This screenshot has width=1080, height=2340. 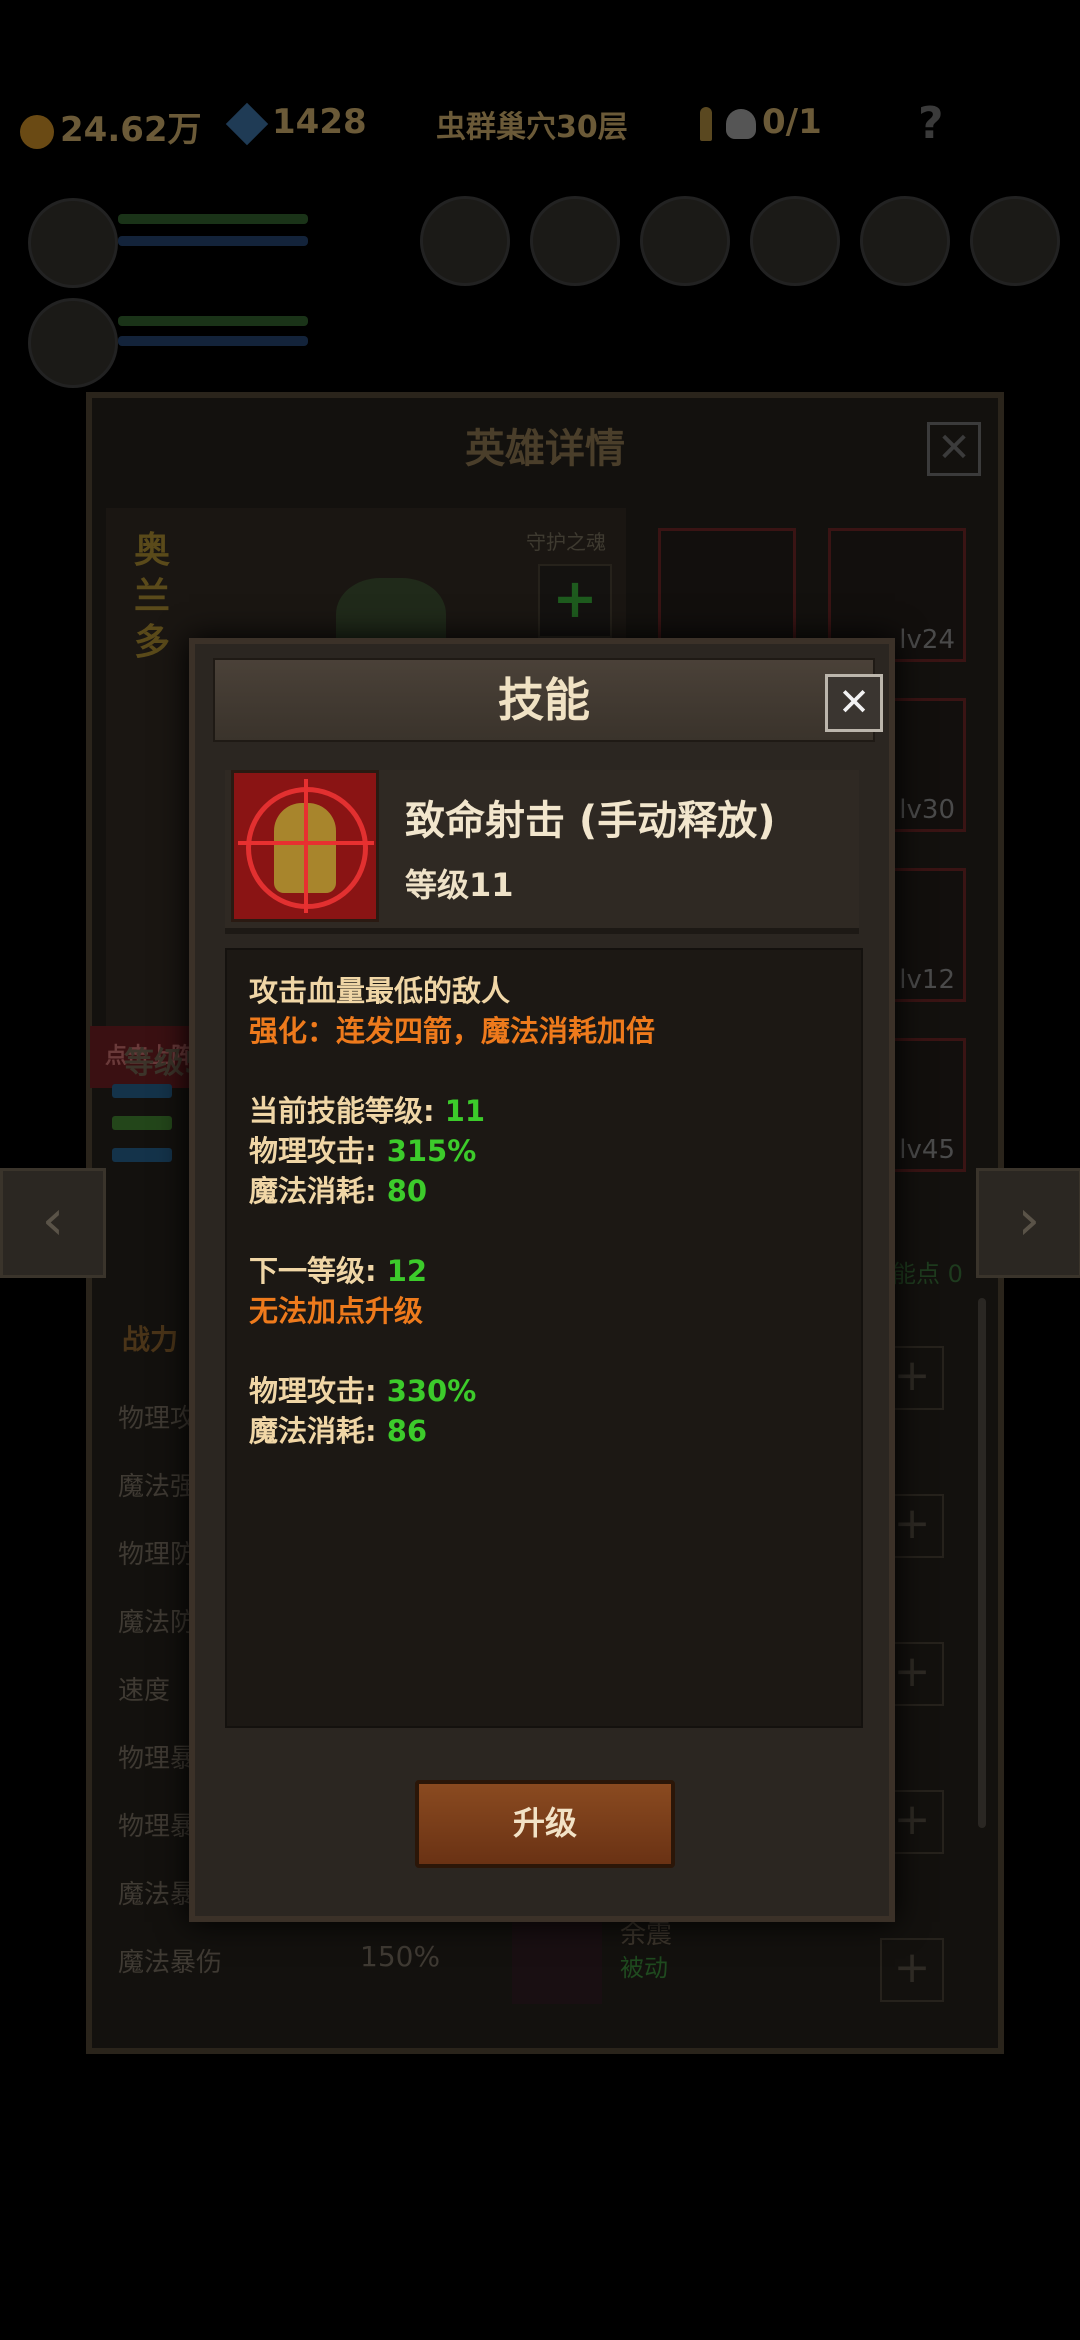 What do you see at coordinates (157, 1623) in the screenshot?
I see `stat-name: 魔法防` at bounding box center [157, 1623].